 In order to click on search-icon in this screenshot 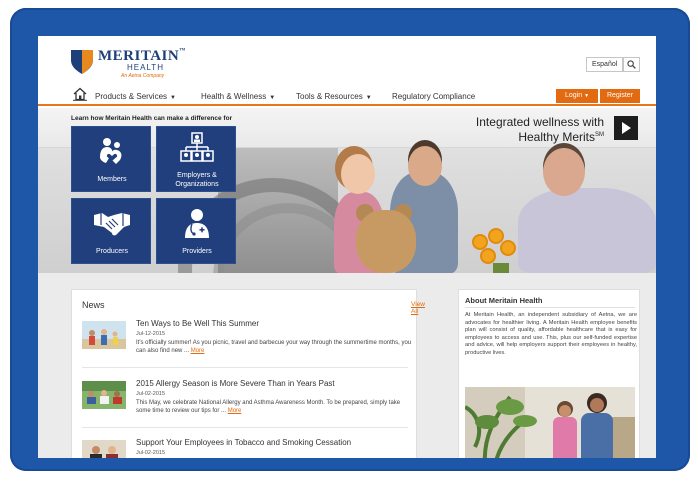, I will do `click(631, 64)`.